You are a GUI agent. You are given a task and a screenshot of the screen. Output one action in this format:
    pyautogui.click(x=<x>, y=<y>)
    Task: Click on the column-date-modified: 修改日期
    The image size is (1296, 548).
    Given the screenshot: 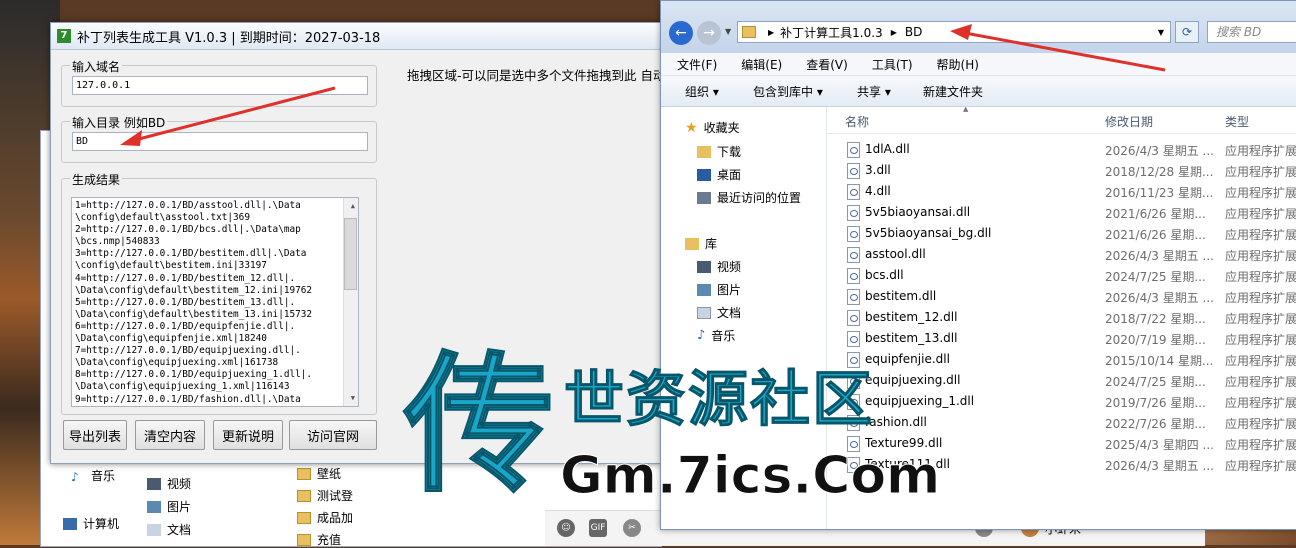 What is the action you would take?
    pyautogui.click(x=1129, y=121)
    